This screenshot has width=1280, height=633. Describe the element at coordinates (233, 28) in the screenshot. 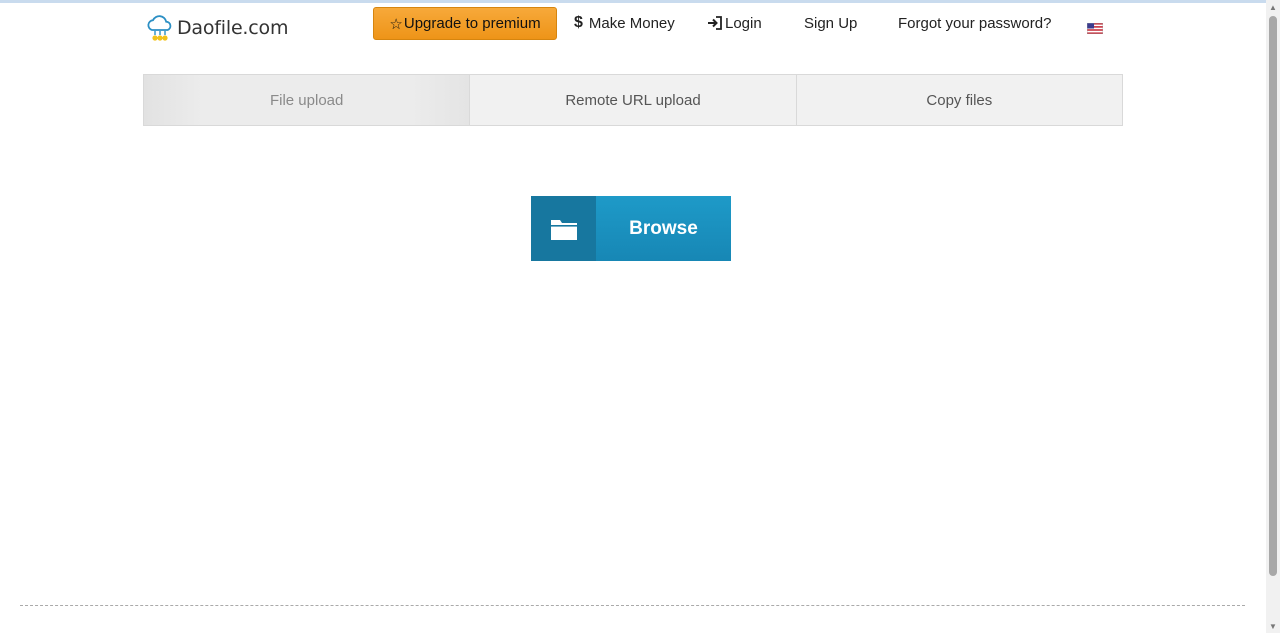

I see `logo-text: Daofile.com` at that location.